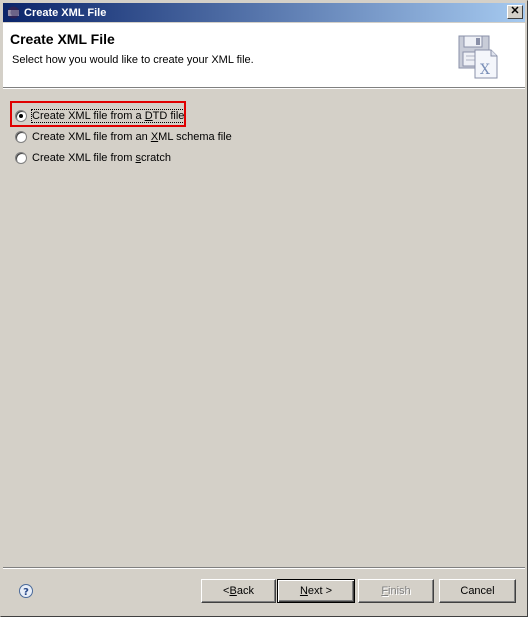 The width and height of the screenshot is (528, 617). What do you see at coordinates (238, 591) in the screenshot?
I see `back-button: < Back` at bounding box center [238, 591].